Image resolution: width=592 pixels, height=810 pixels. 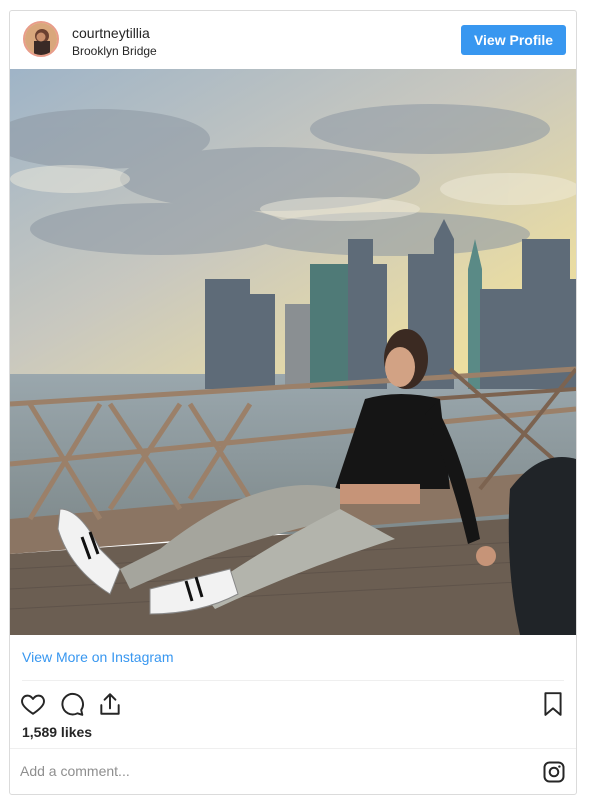 I want to click on post-location: Brooklyn Bridge, so click(x=114, y=51).